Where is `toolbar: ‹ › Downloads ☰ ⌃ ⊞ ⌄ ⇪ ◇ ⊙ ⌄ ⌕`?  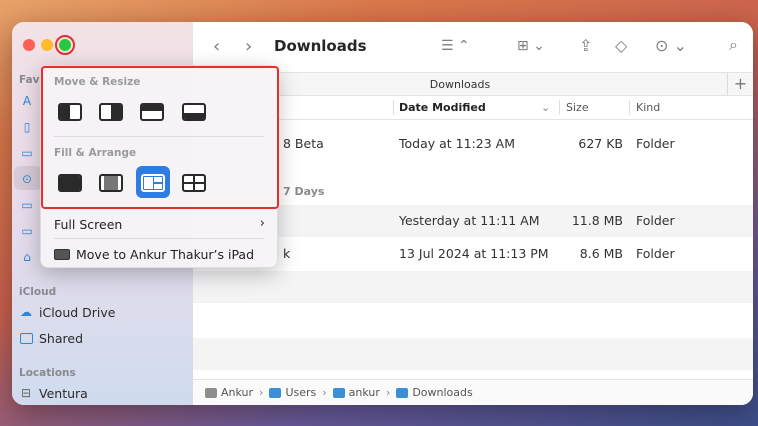
toolbar: ‹ › Downloads ☰ ⌃ ⊞ ⌄ ⇪ ◇ ⊙ ⌄ ⌕ is located at coordinates (473, 47).